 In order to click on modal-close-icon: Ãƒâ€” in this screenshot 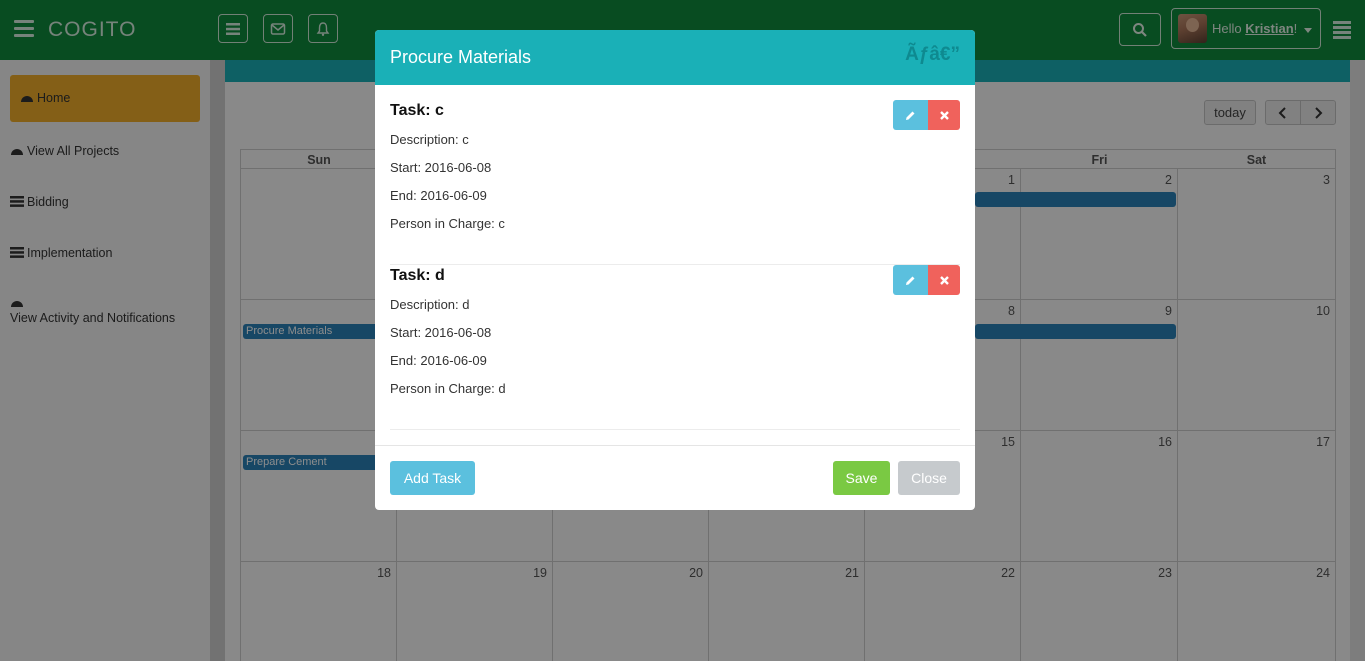, I will do `click(932, 55)`.